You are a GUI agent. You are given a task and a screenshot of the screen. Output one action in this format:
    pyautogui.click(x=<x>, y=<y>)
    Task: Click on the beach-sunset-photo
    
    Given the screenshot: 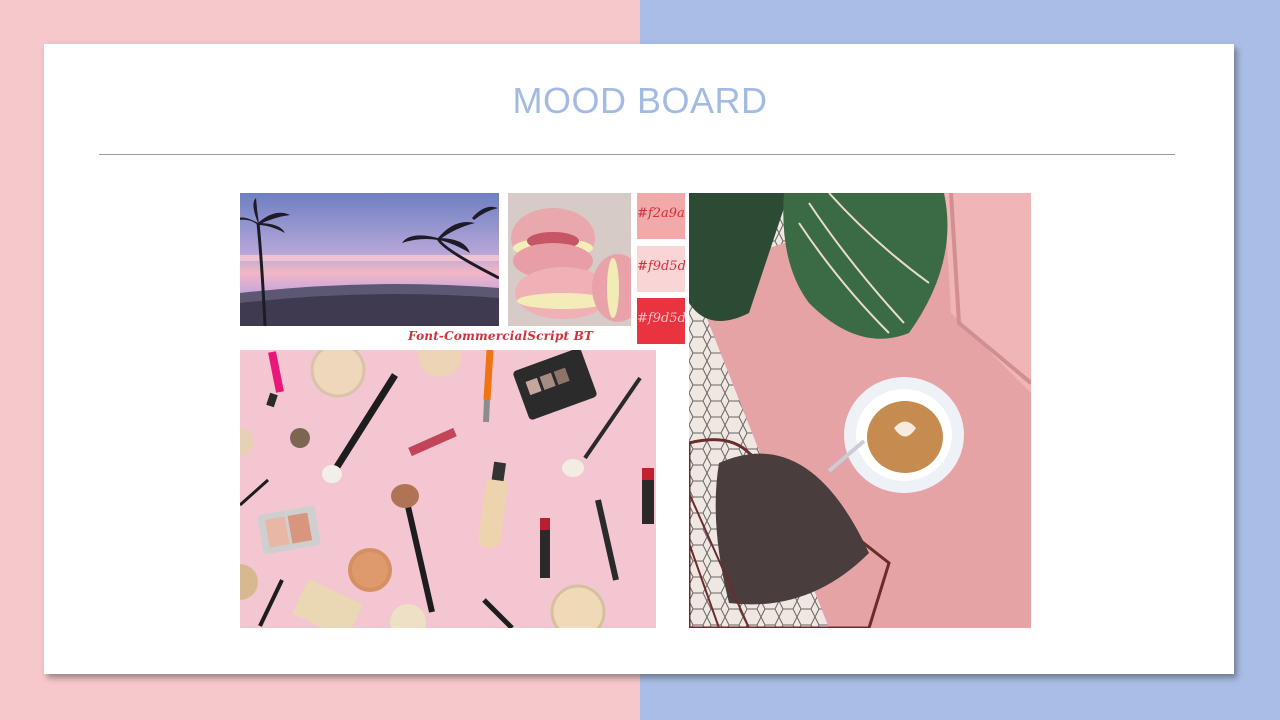 What is the action you would take?
    pyautogui.click(x=369, y=259)
    